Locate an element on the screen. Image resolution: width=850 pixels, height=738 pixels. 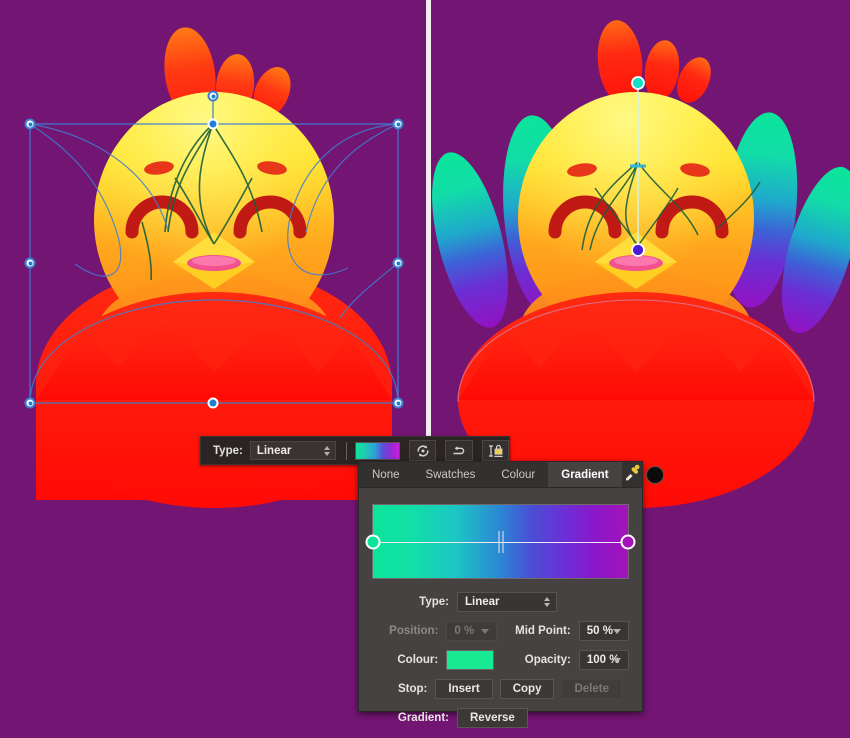
field-stop-label: Stop: is located at coordinates (413, 689).